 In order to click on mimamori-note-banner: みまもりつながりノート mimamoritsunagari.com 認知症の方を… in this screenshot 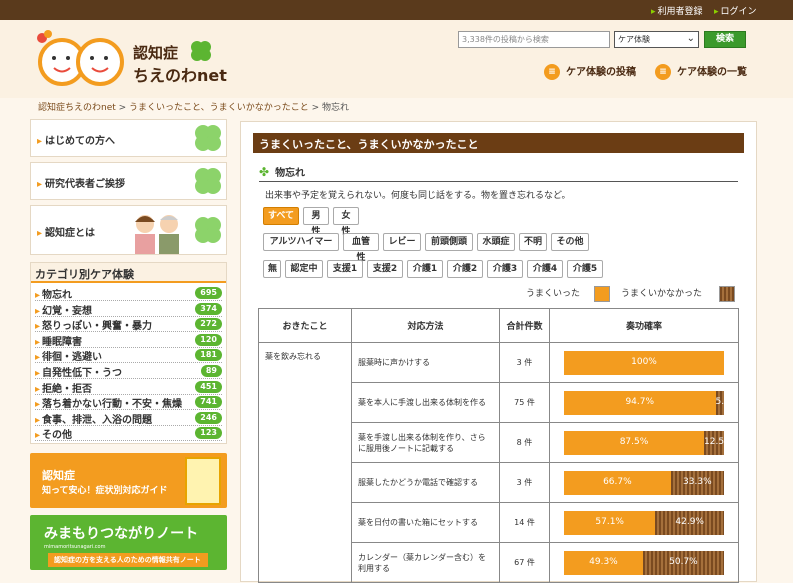, I will do `click(128, 542)`.